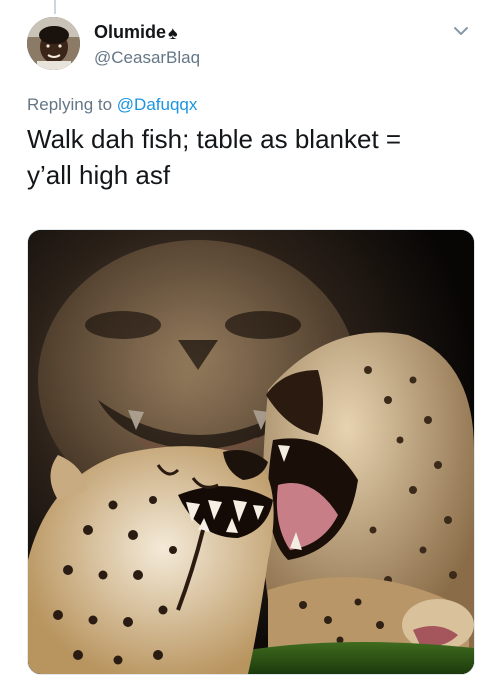  I want to click on tweet-text-line-1: Walk dah fish; table as blanket =, so click(214, 139).